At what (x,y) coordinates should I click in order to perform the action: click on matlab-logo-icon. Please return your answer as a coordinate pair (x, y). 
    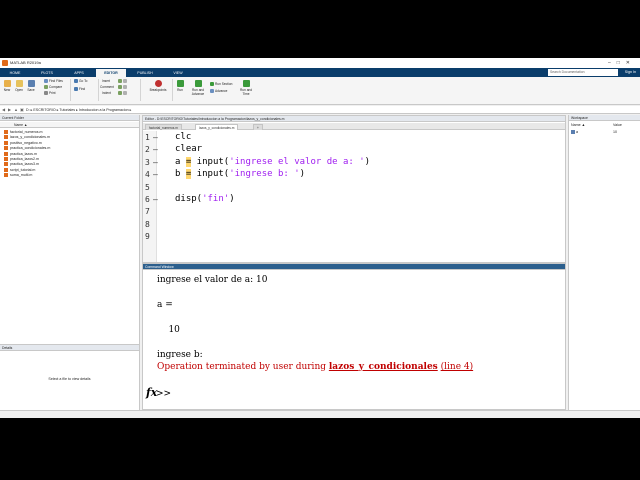
    Looking at the image, I should click on (5, 63).